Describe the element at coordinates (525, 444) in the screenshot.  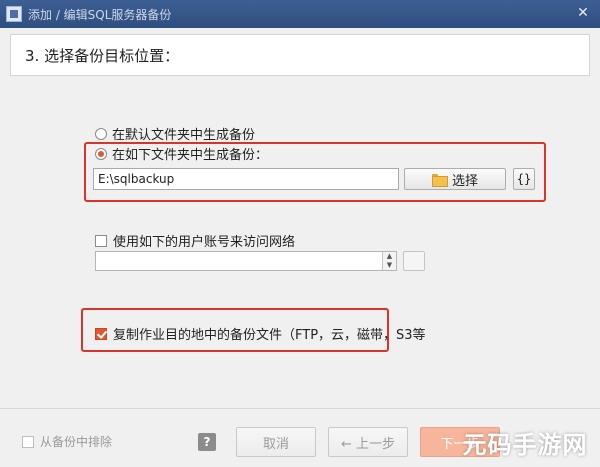
I see `watermark-logo: 元码手游网` at that location.